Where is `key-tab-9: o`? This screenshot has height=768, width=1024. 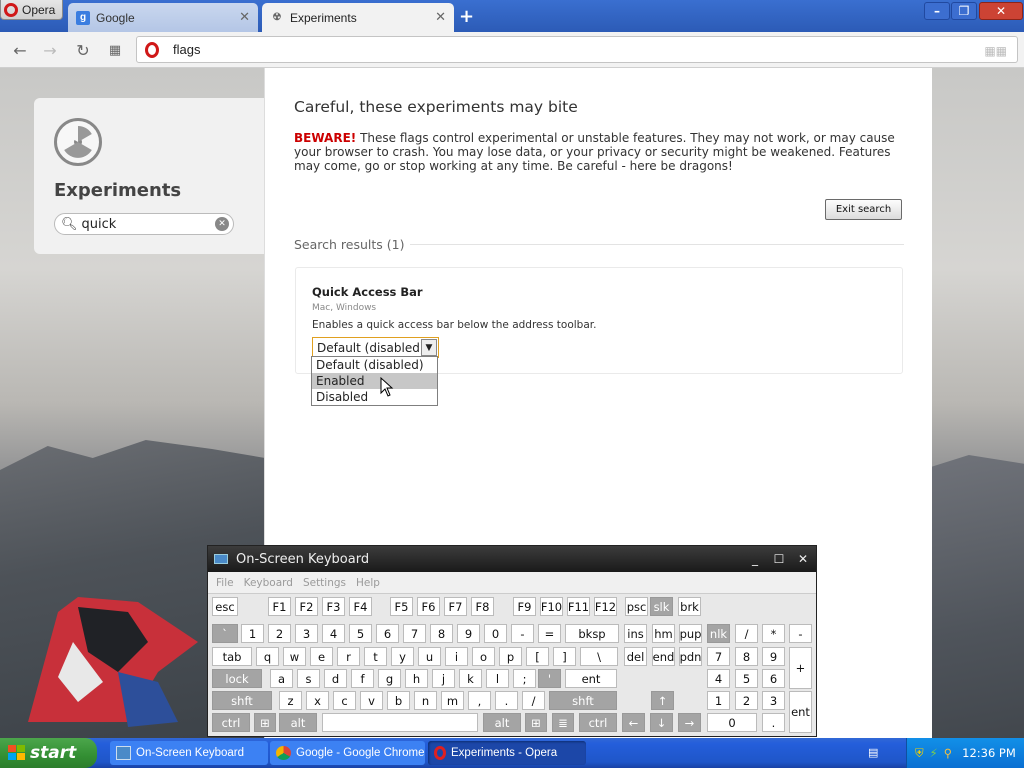
key-tab-9: o is located at coordinates (483, 656).